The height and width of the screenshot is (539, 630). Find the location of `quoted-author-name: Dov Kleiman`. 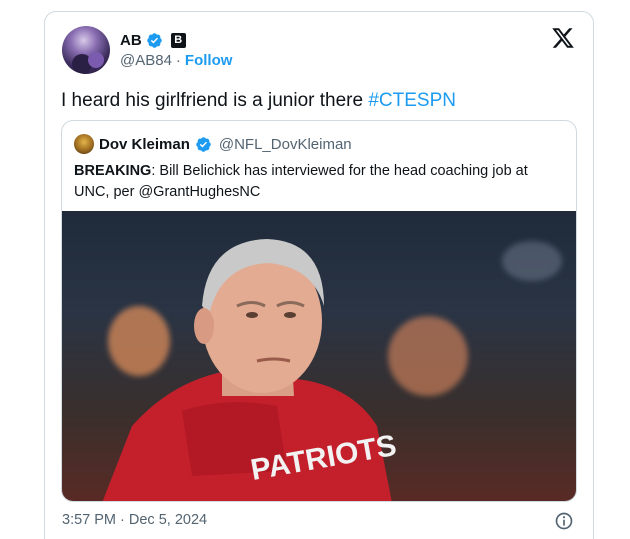

quoted-author-name: Dov Kleiman is located at coordinates (144, 144).